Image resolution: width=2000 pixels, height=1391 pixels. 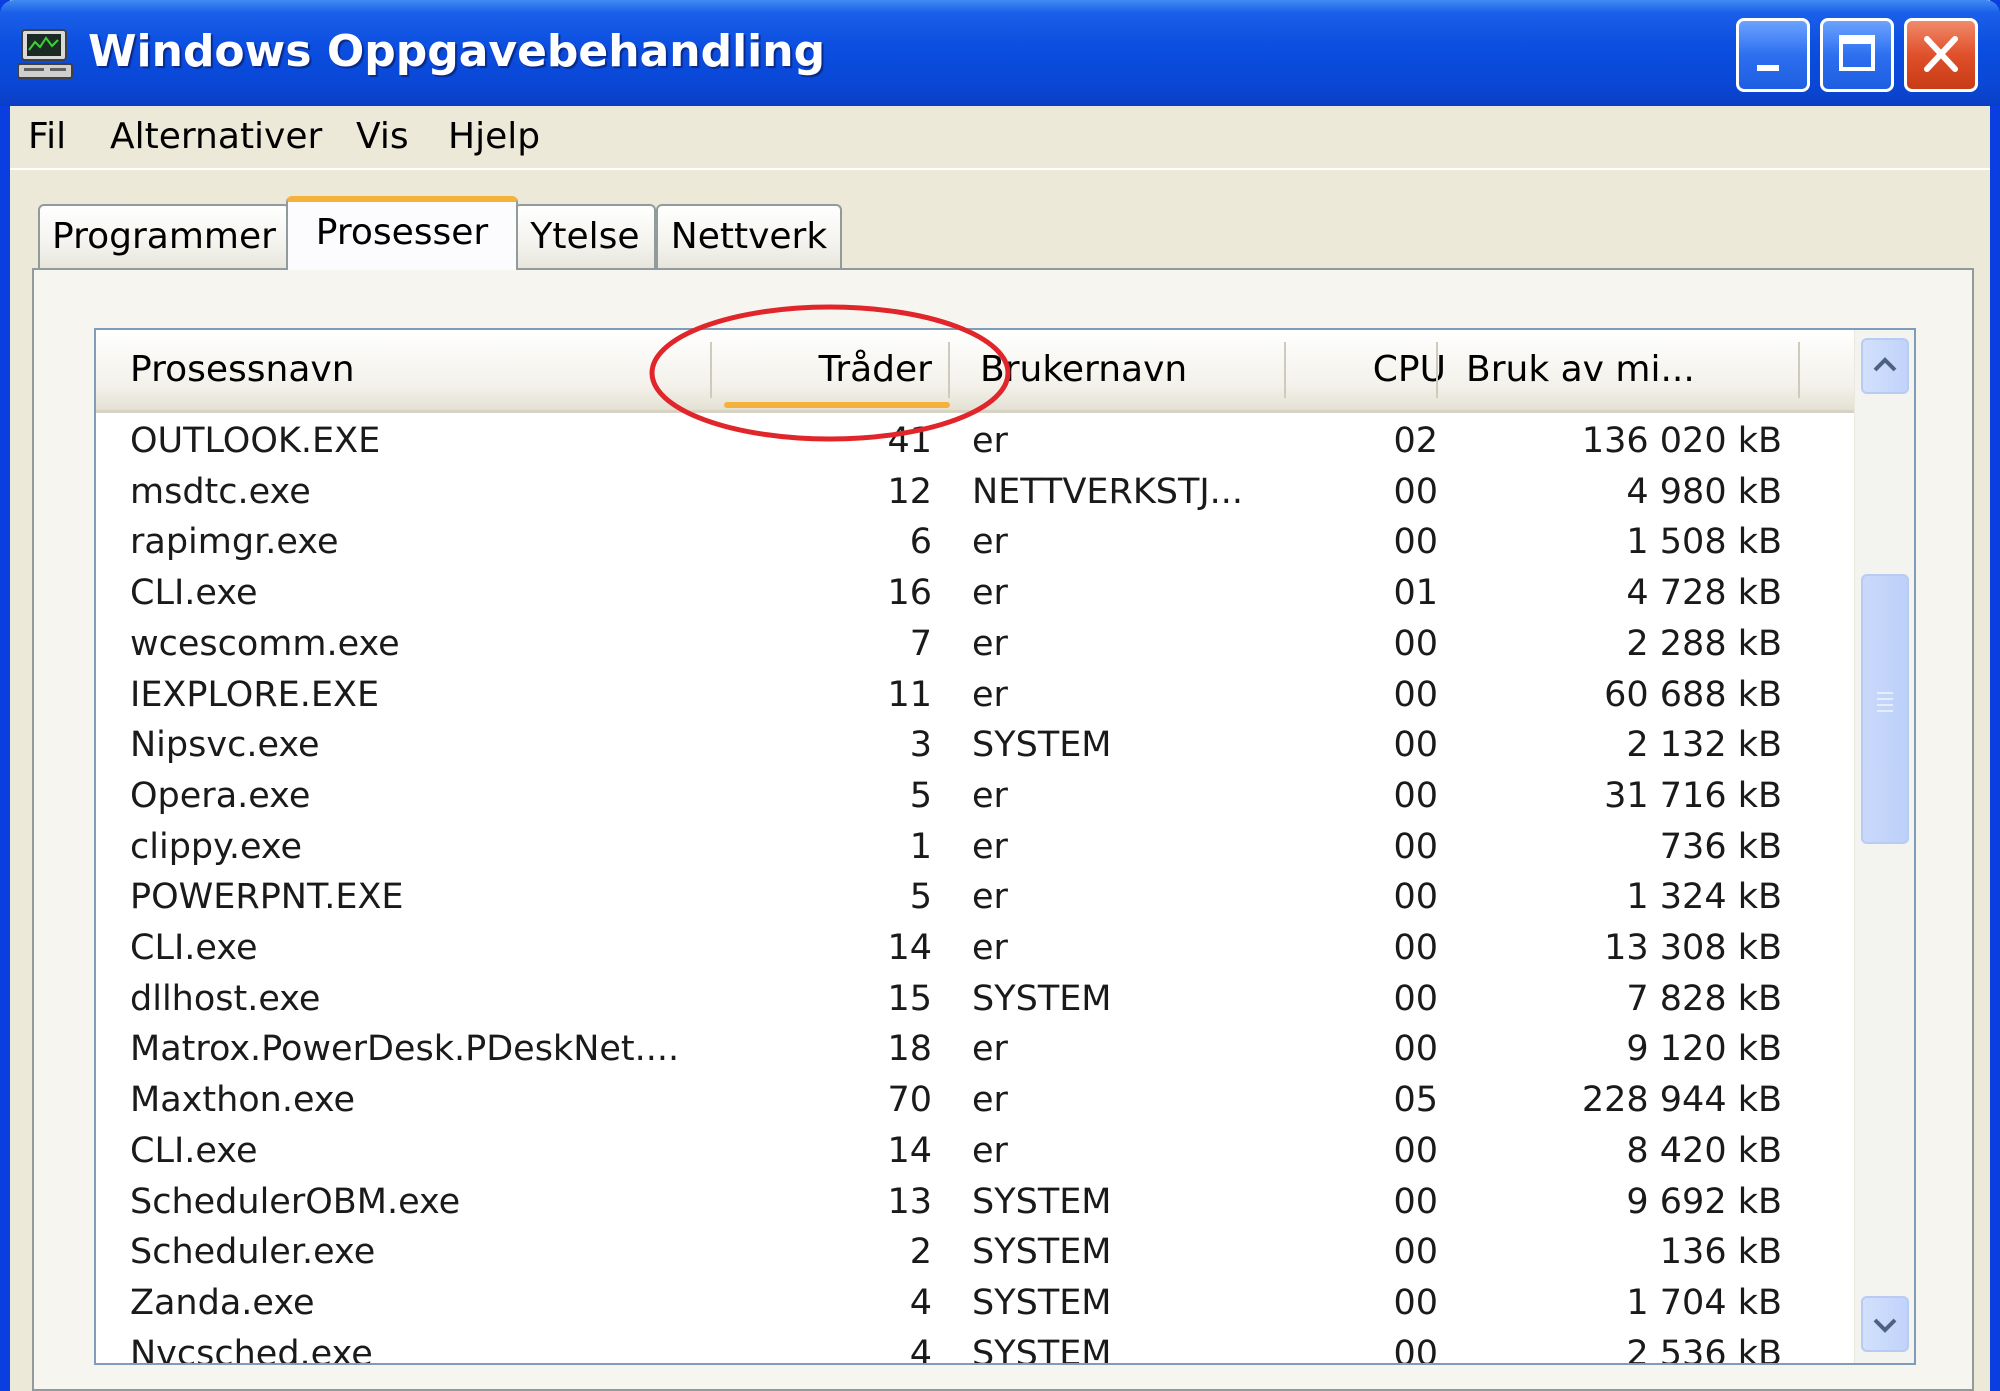 What do you see at coordinates (1773, 55) in the screenshot?
I see `minimize-button` at bounding box center [1773, 55].